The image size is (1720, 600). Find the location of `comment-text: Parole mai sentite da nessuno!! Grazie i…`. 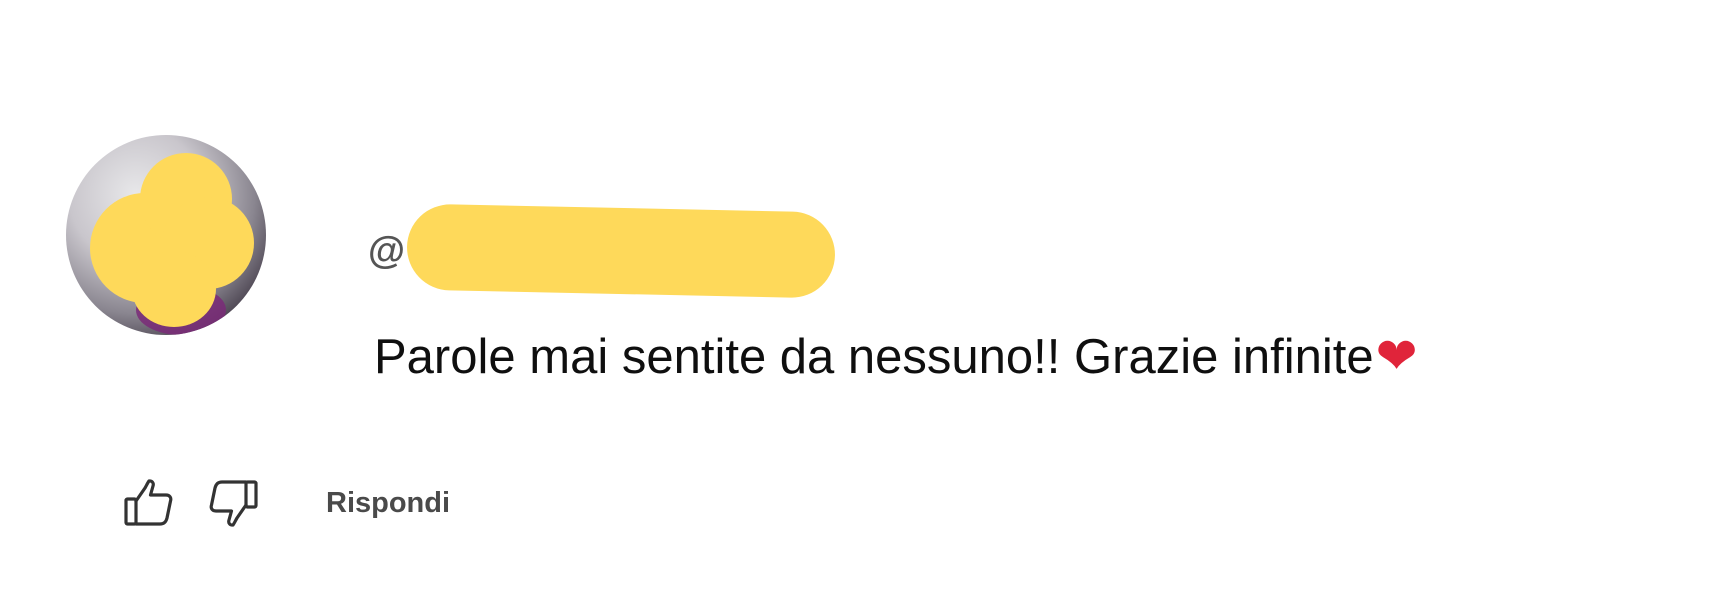

comment-text: Parole mai sentite da nessuno!! Grazie i… is located at coordinates (874, 357).